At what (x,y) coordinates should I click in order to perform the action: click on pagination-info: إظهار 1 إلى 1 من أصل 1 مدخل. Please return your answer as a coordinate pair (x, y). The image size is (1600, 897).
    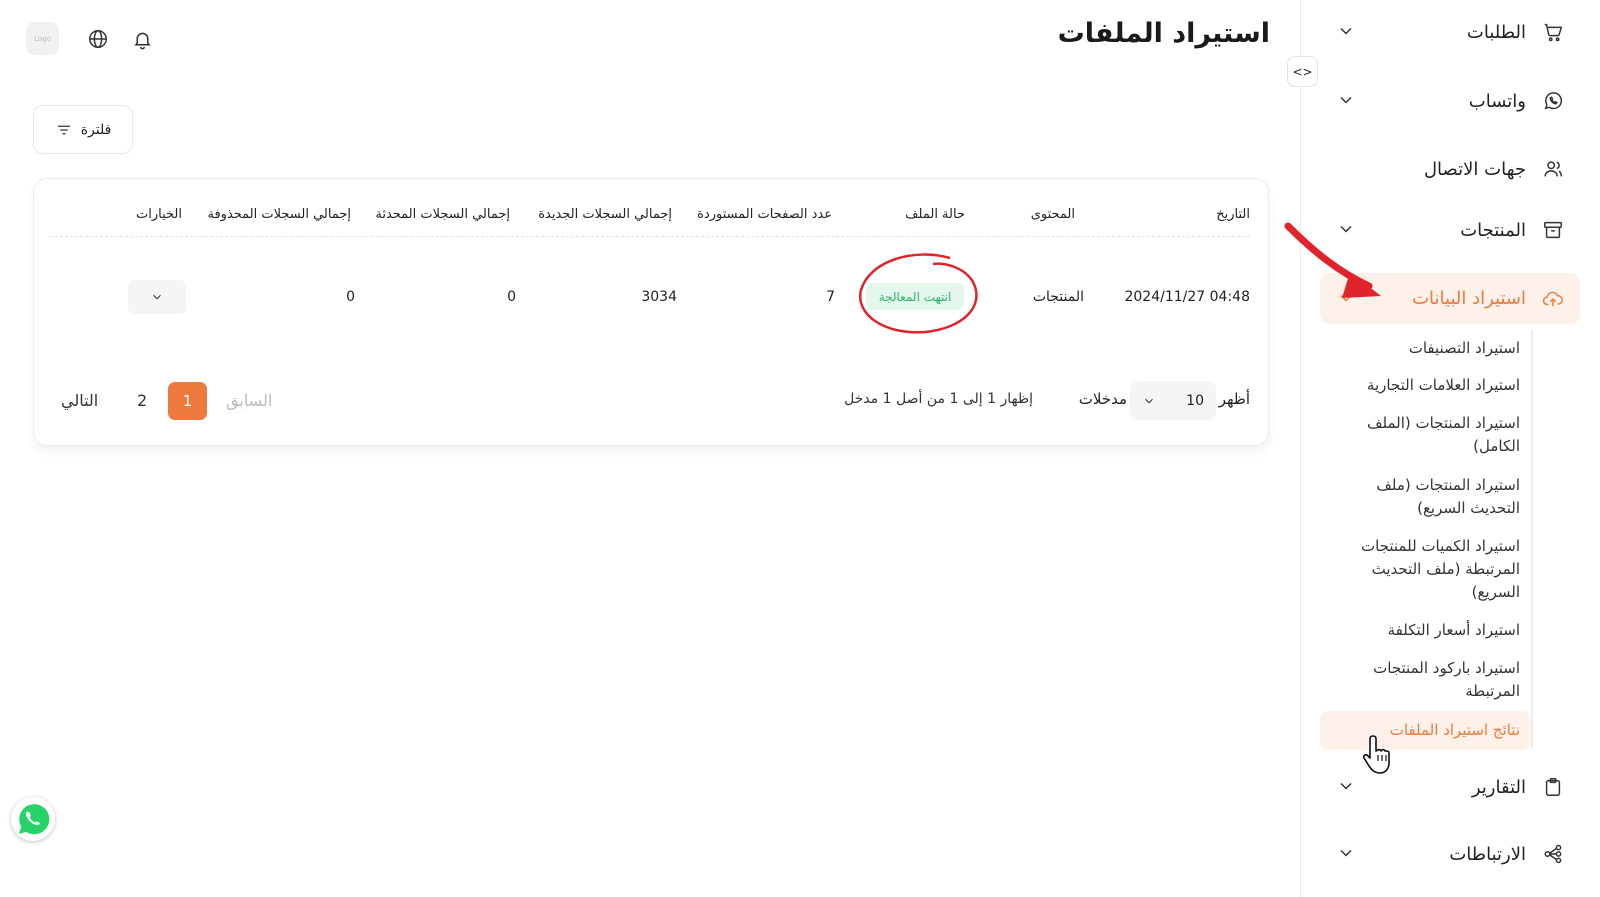
    Looking at the image, I should click on (938, 399).